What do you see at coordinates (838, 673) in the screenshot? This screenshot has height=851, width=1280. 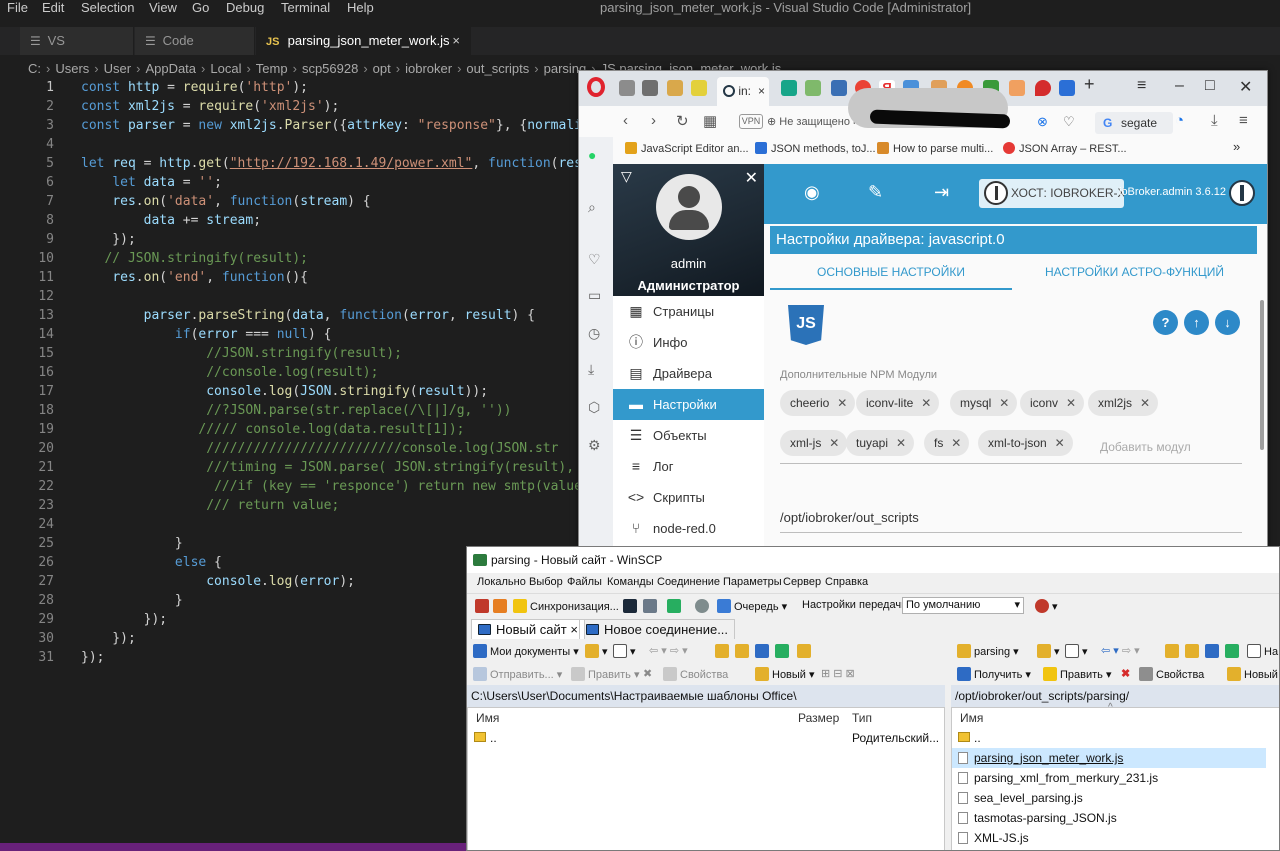 I see `select-icons: ⊞ ⊟ ⊠` at bounding box center [838, 673].